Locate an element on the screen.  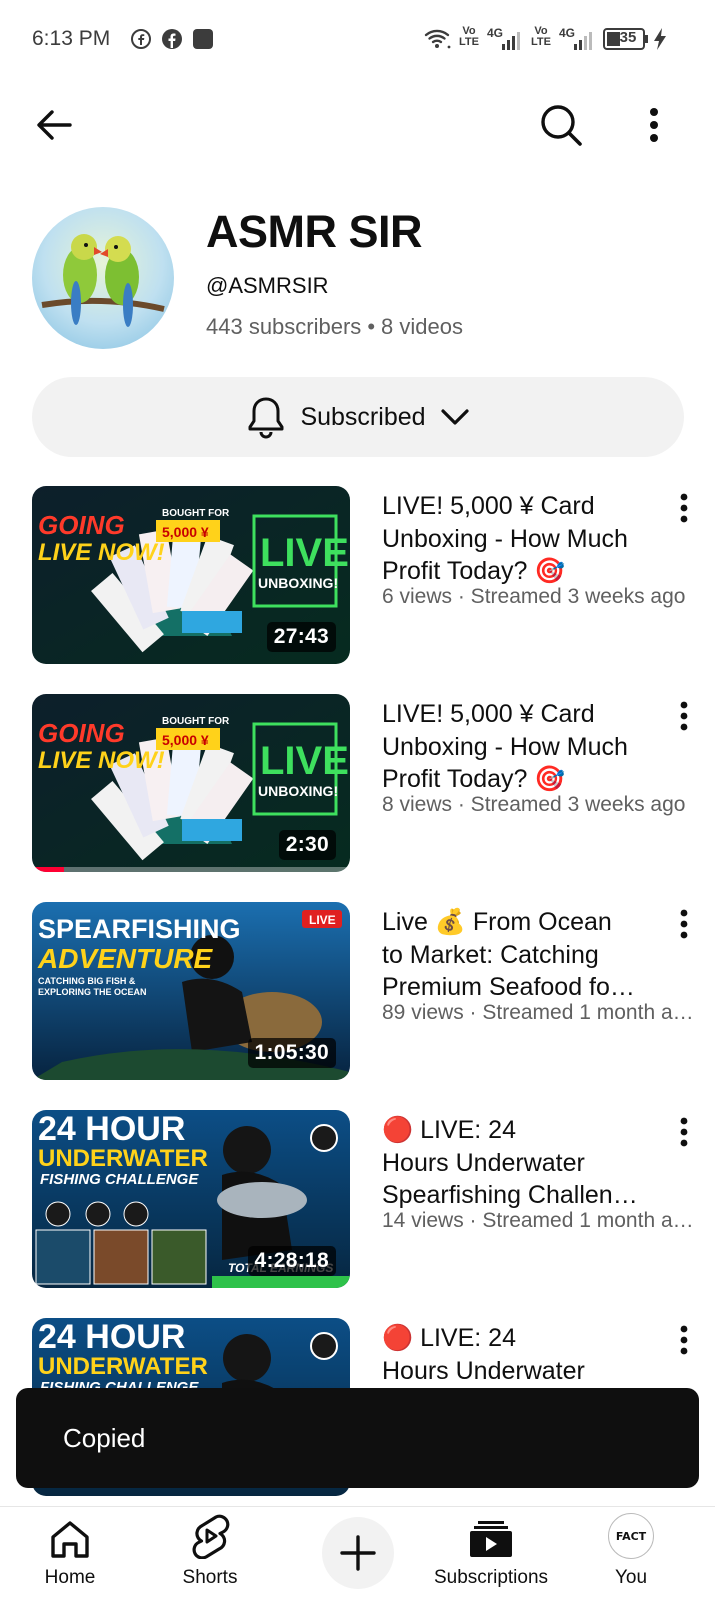
more-options-button is located at coordinates (654, 125).